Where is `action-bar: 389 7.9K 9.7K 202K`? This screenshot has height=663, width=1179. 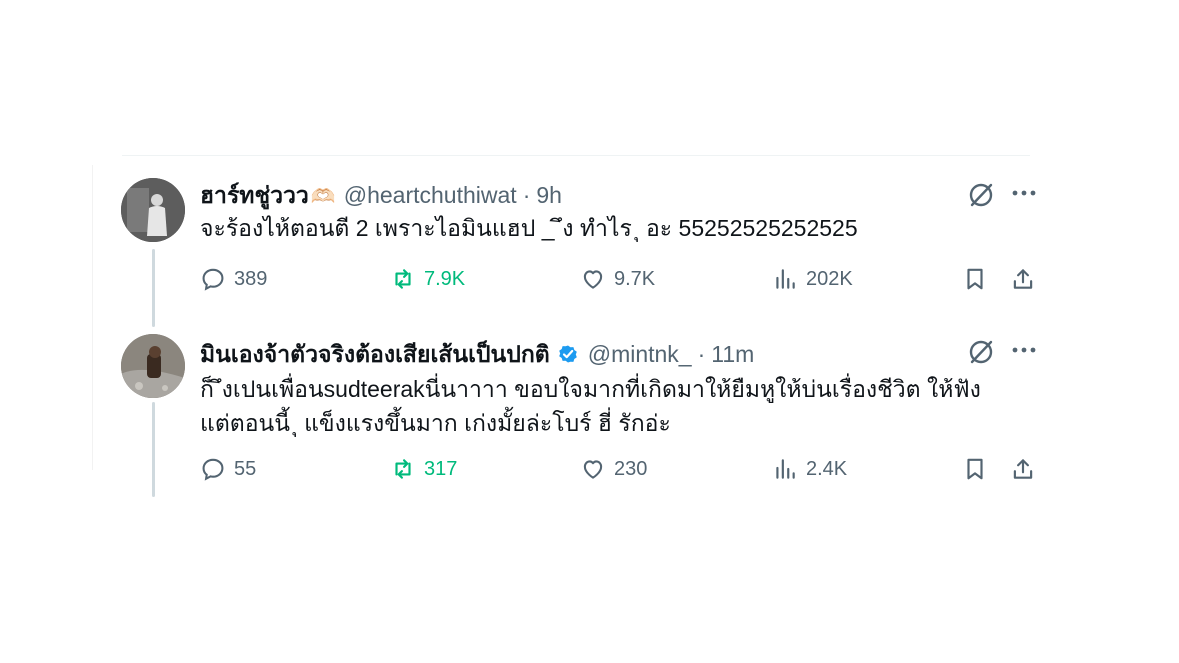 action-bar: 389 7.9K 9.7K 202K is located at coordinates (620, 281).